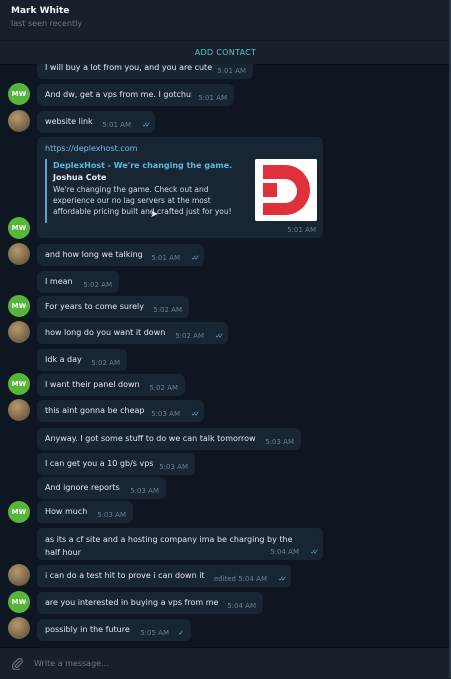 This screenshot has height=679, width=451. What do you see at coordinates (132, 333) in the screenshot?
I see `message-bubble: how long do you want it down 5:02 AM ✓✓` at bounding box center [132, 333].